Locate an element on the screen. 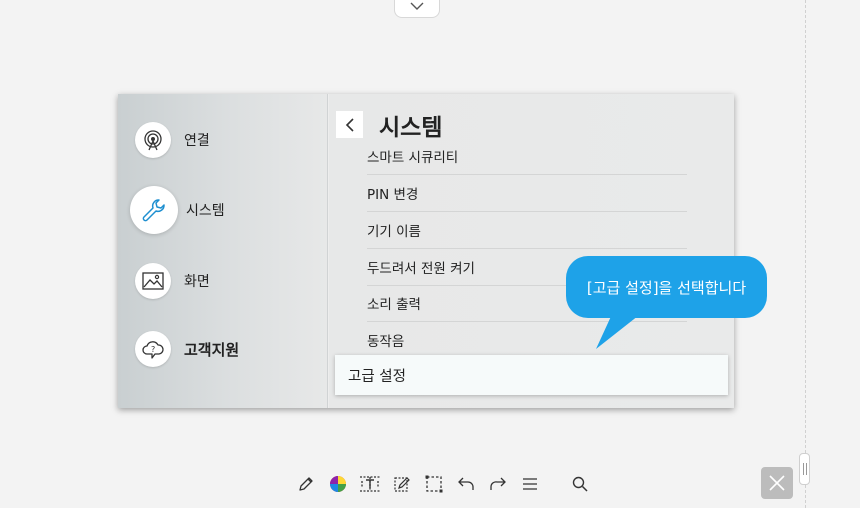 The width and height of the screenshot is (860, 508). select-area-icon is located at coordinates (434, 484).